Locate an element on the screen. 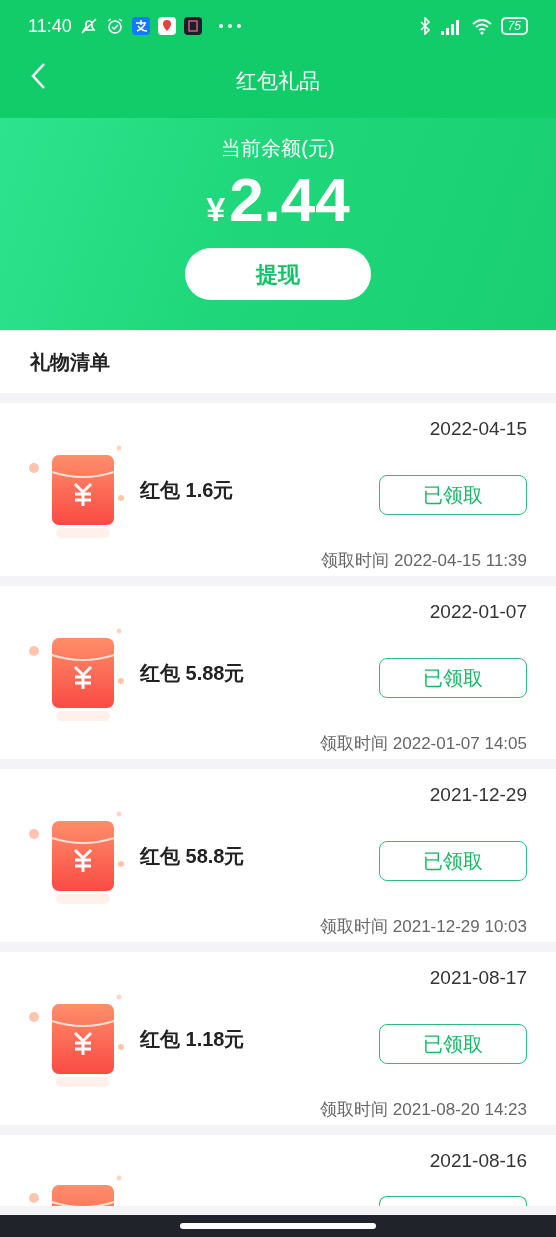 The image size is (556, 1237). claim-time: 领取时间 2021-12-29 10:03 is located at coordinates (423, 926).